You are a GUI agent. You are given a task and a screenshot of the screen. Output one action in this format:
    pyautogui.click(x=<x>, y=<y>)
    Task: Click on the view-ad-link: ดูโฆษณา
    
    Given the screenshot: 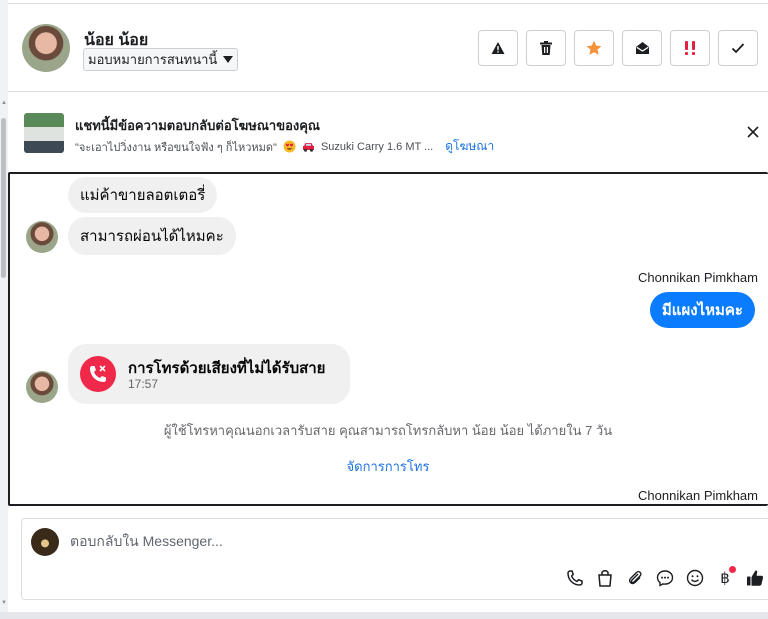 What is the action you would take?
    pyautogui.click(x=469, y=146)
    